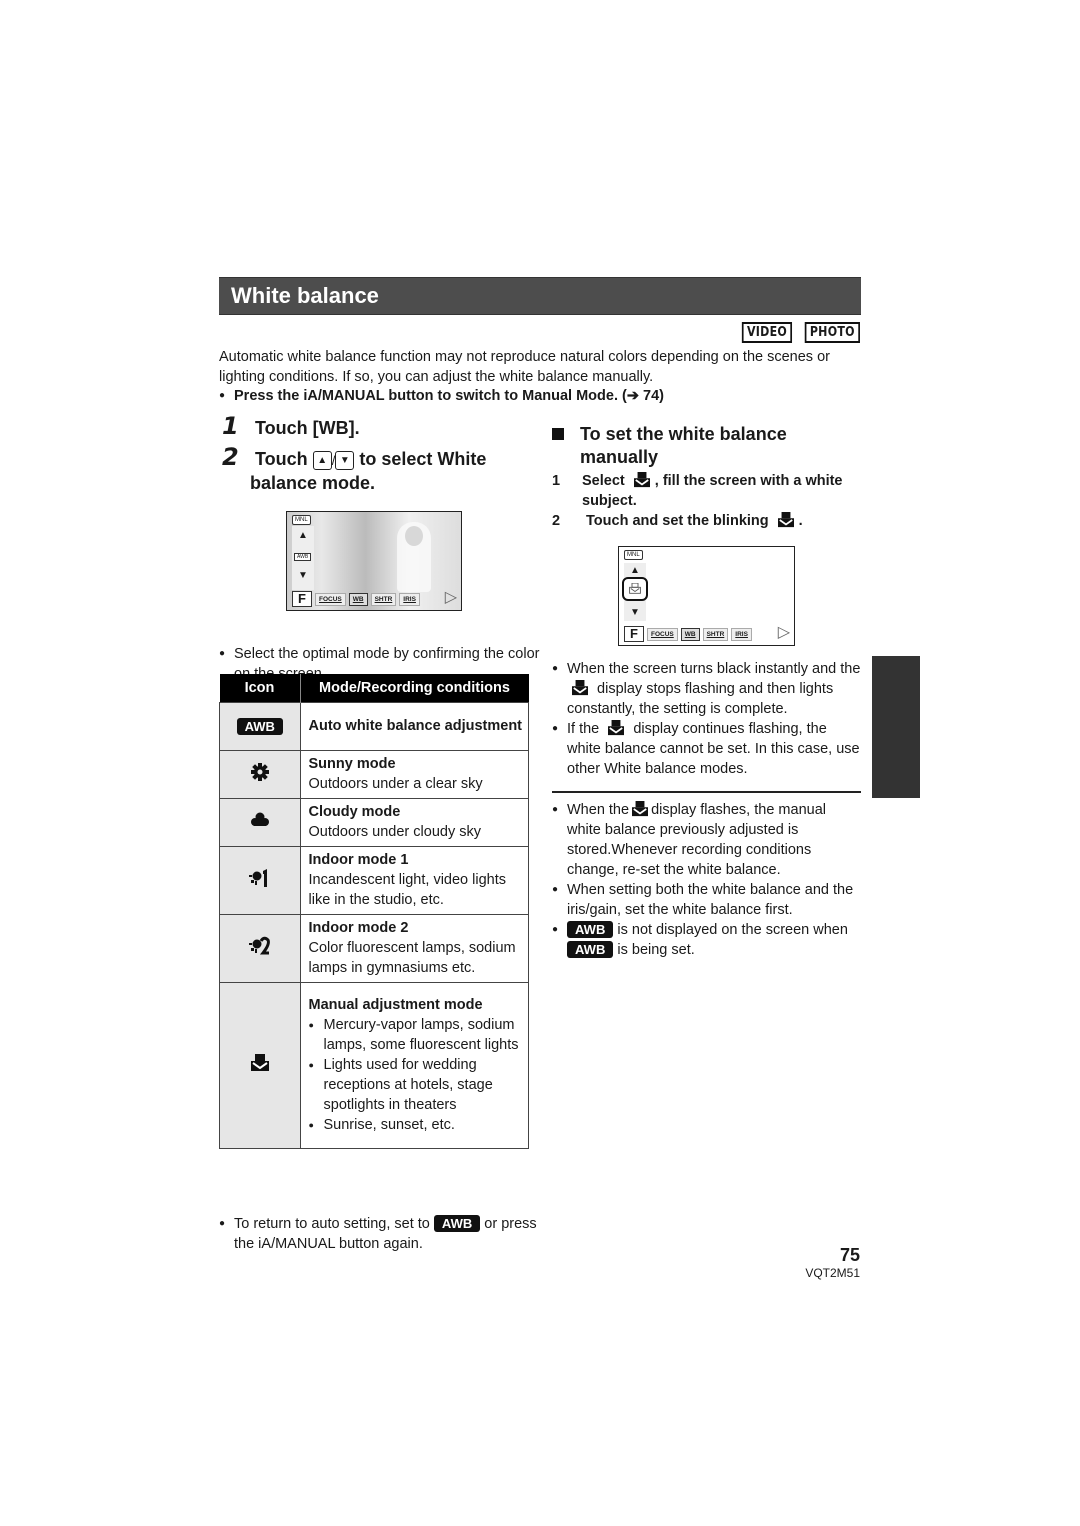  I want to click on mode-cell: Auto white balance adjustment, so click(414, 726).